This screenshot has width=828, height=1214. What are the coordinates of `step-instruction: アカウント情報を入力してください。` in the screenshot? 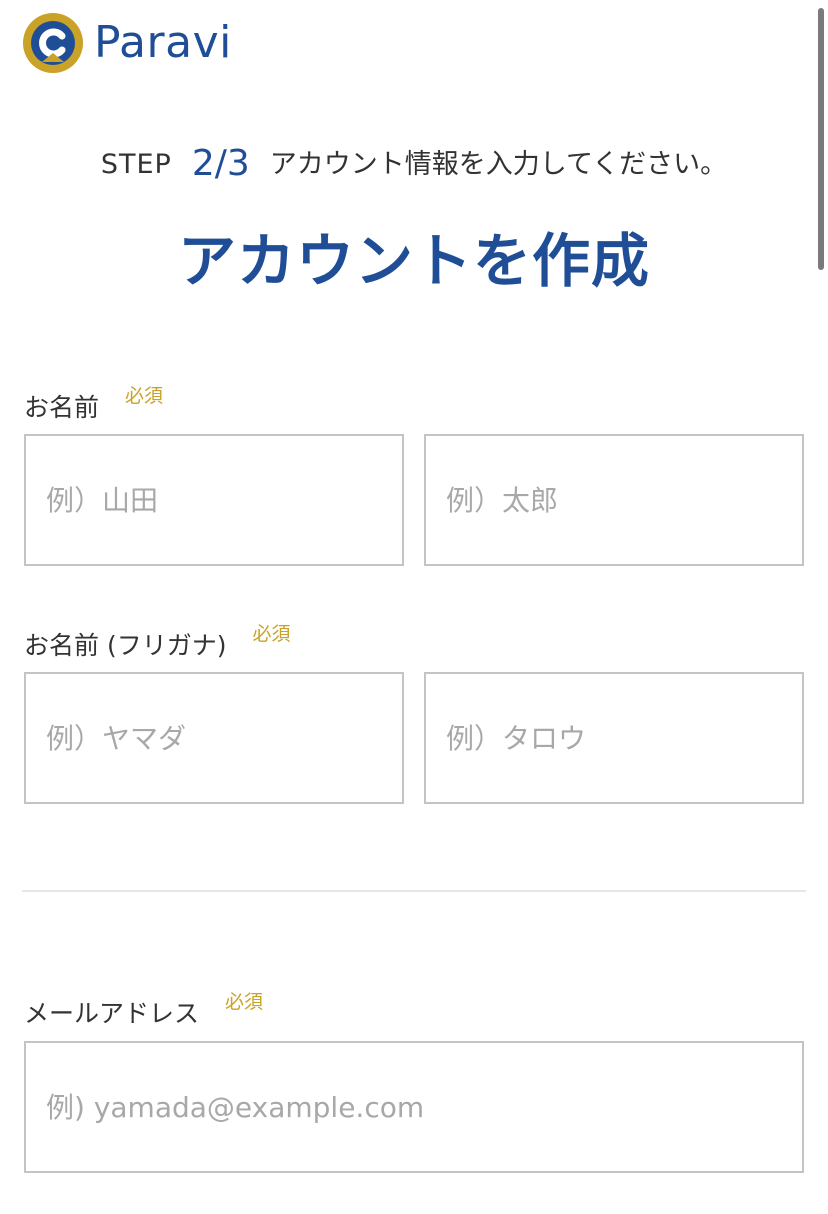 It's located at (498, 164).